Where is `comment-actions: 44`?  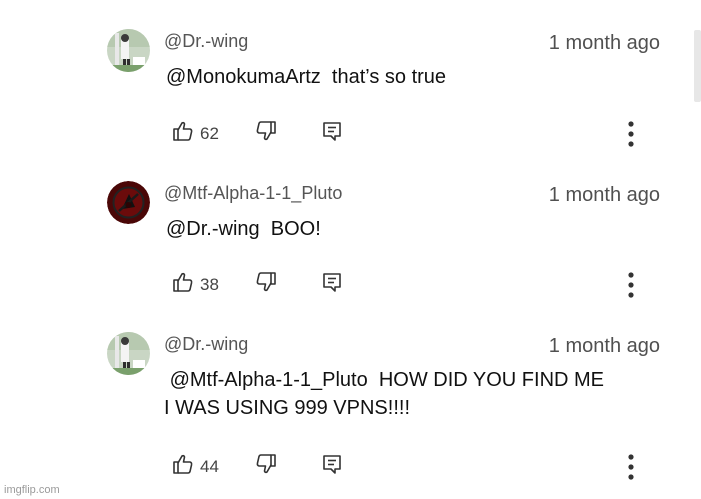 comment-actions: 44 is located at coordinates (405, 466).